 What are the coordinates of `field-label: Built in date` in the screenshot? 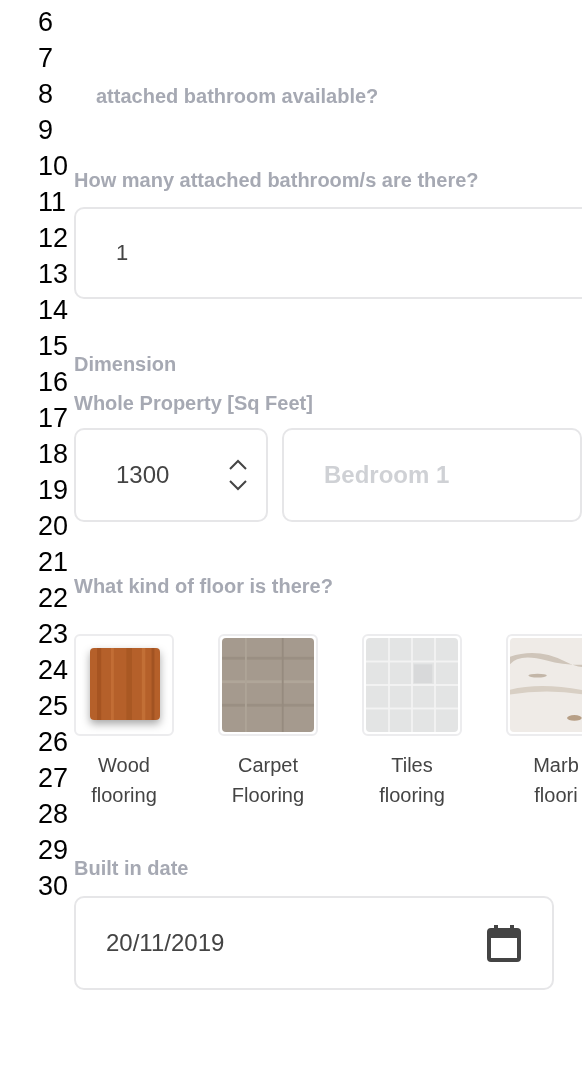 It's located at (131, 868).